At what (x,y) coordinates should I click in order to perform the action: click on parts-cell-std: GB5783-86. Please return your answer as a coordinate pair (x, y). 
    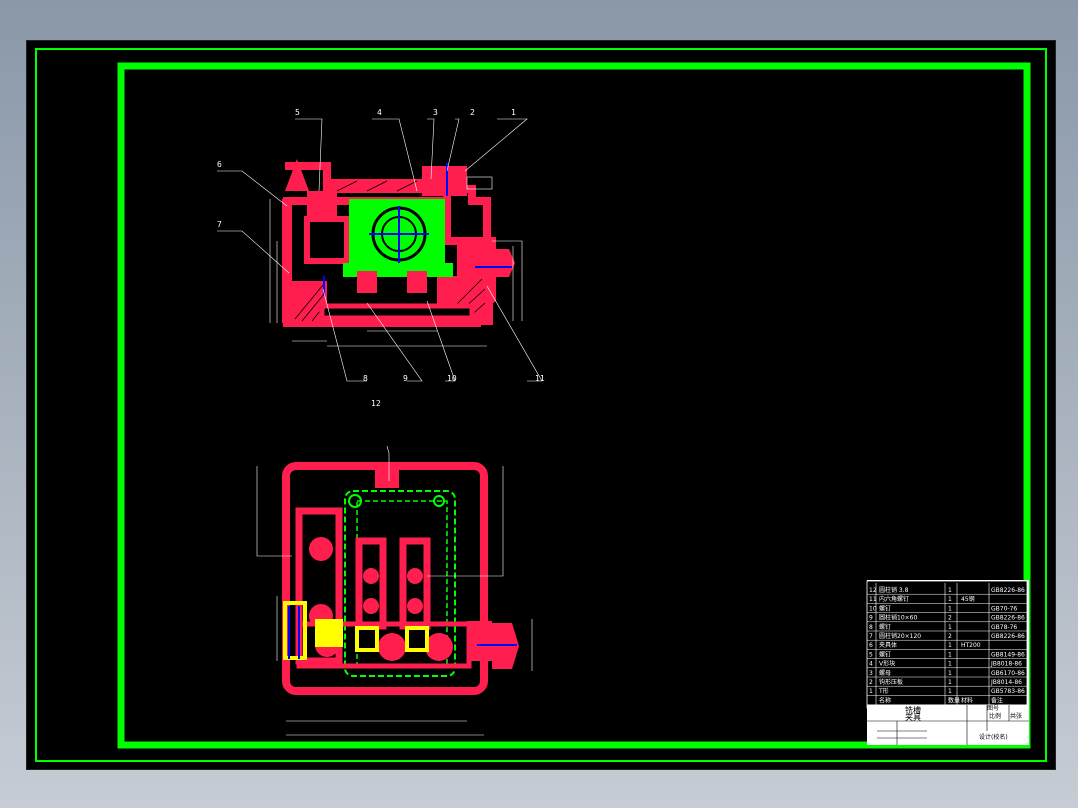
    Looking at the image, I should click on (1008, 691).